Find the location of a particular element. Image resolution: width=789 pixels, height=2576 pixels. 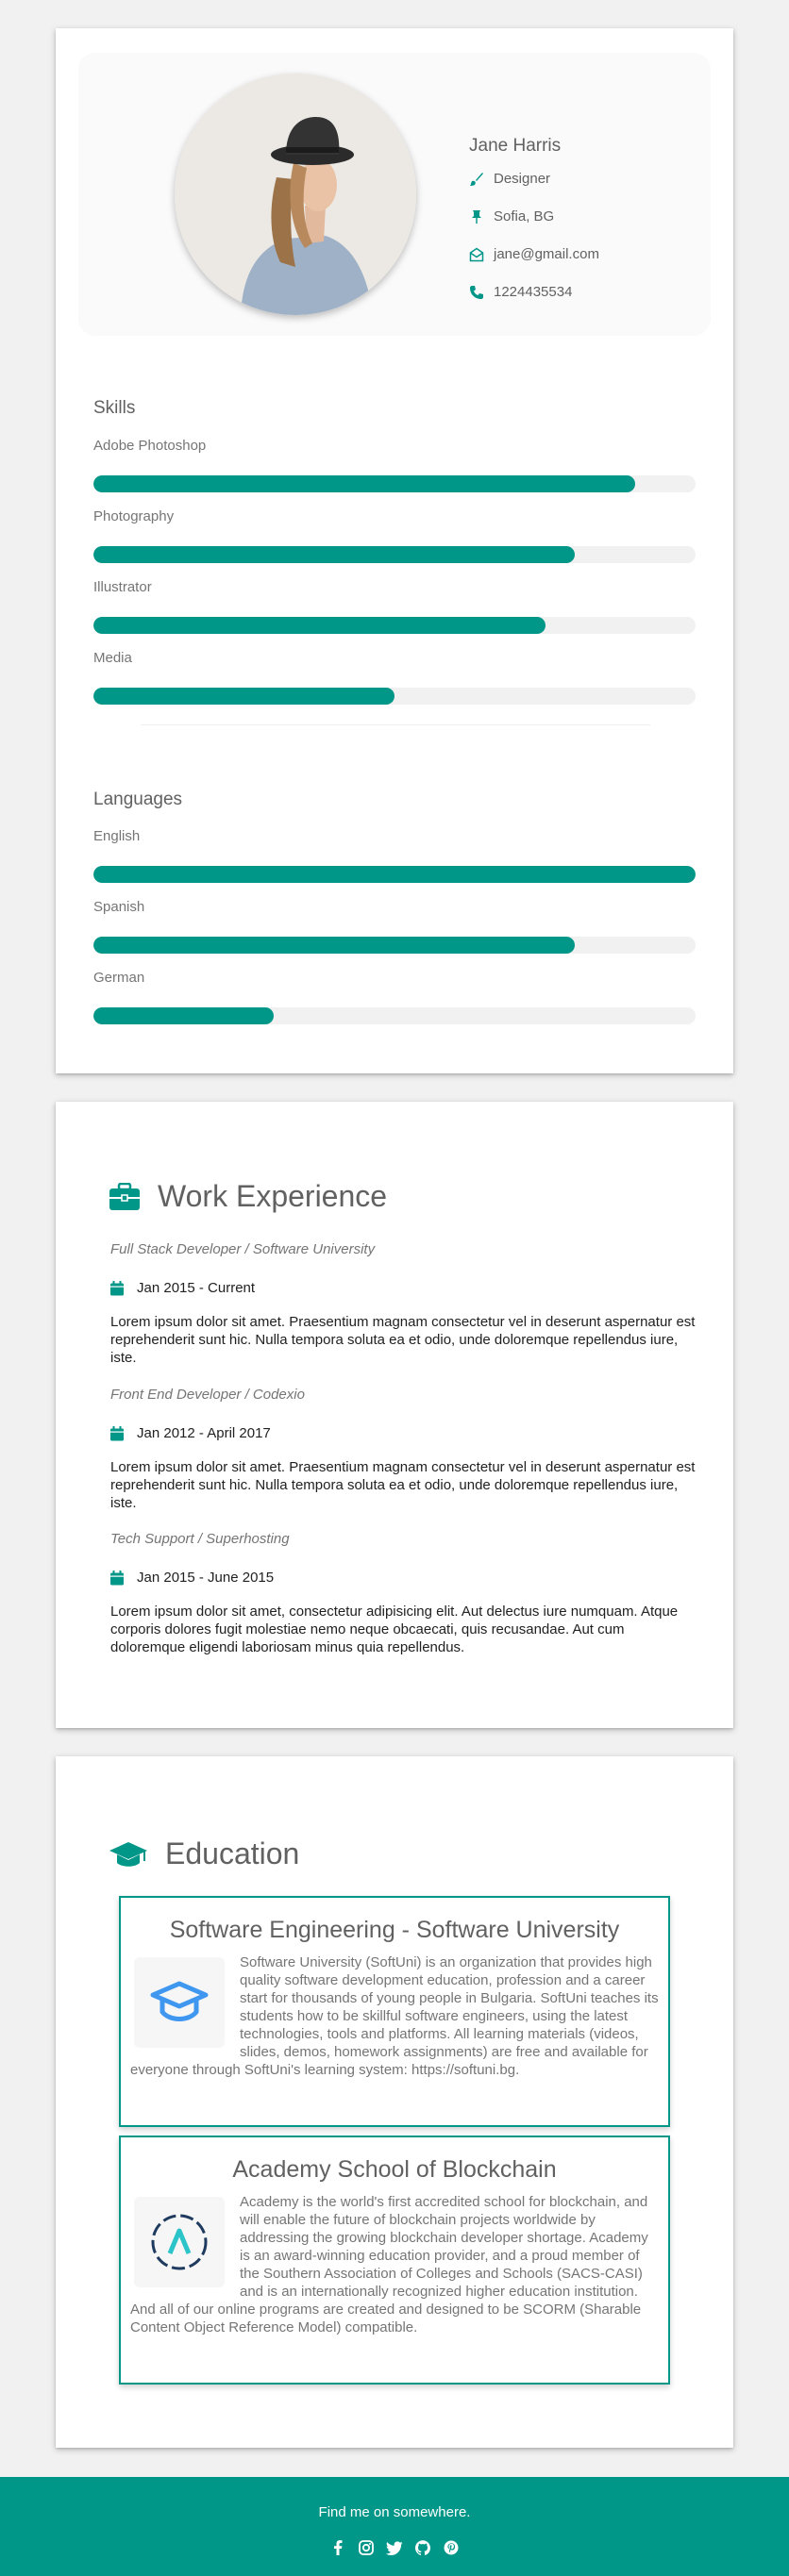

job-date: Jan 2015 - Current is located at coordinates (182, 1288).